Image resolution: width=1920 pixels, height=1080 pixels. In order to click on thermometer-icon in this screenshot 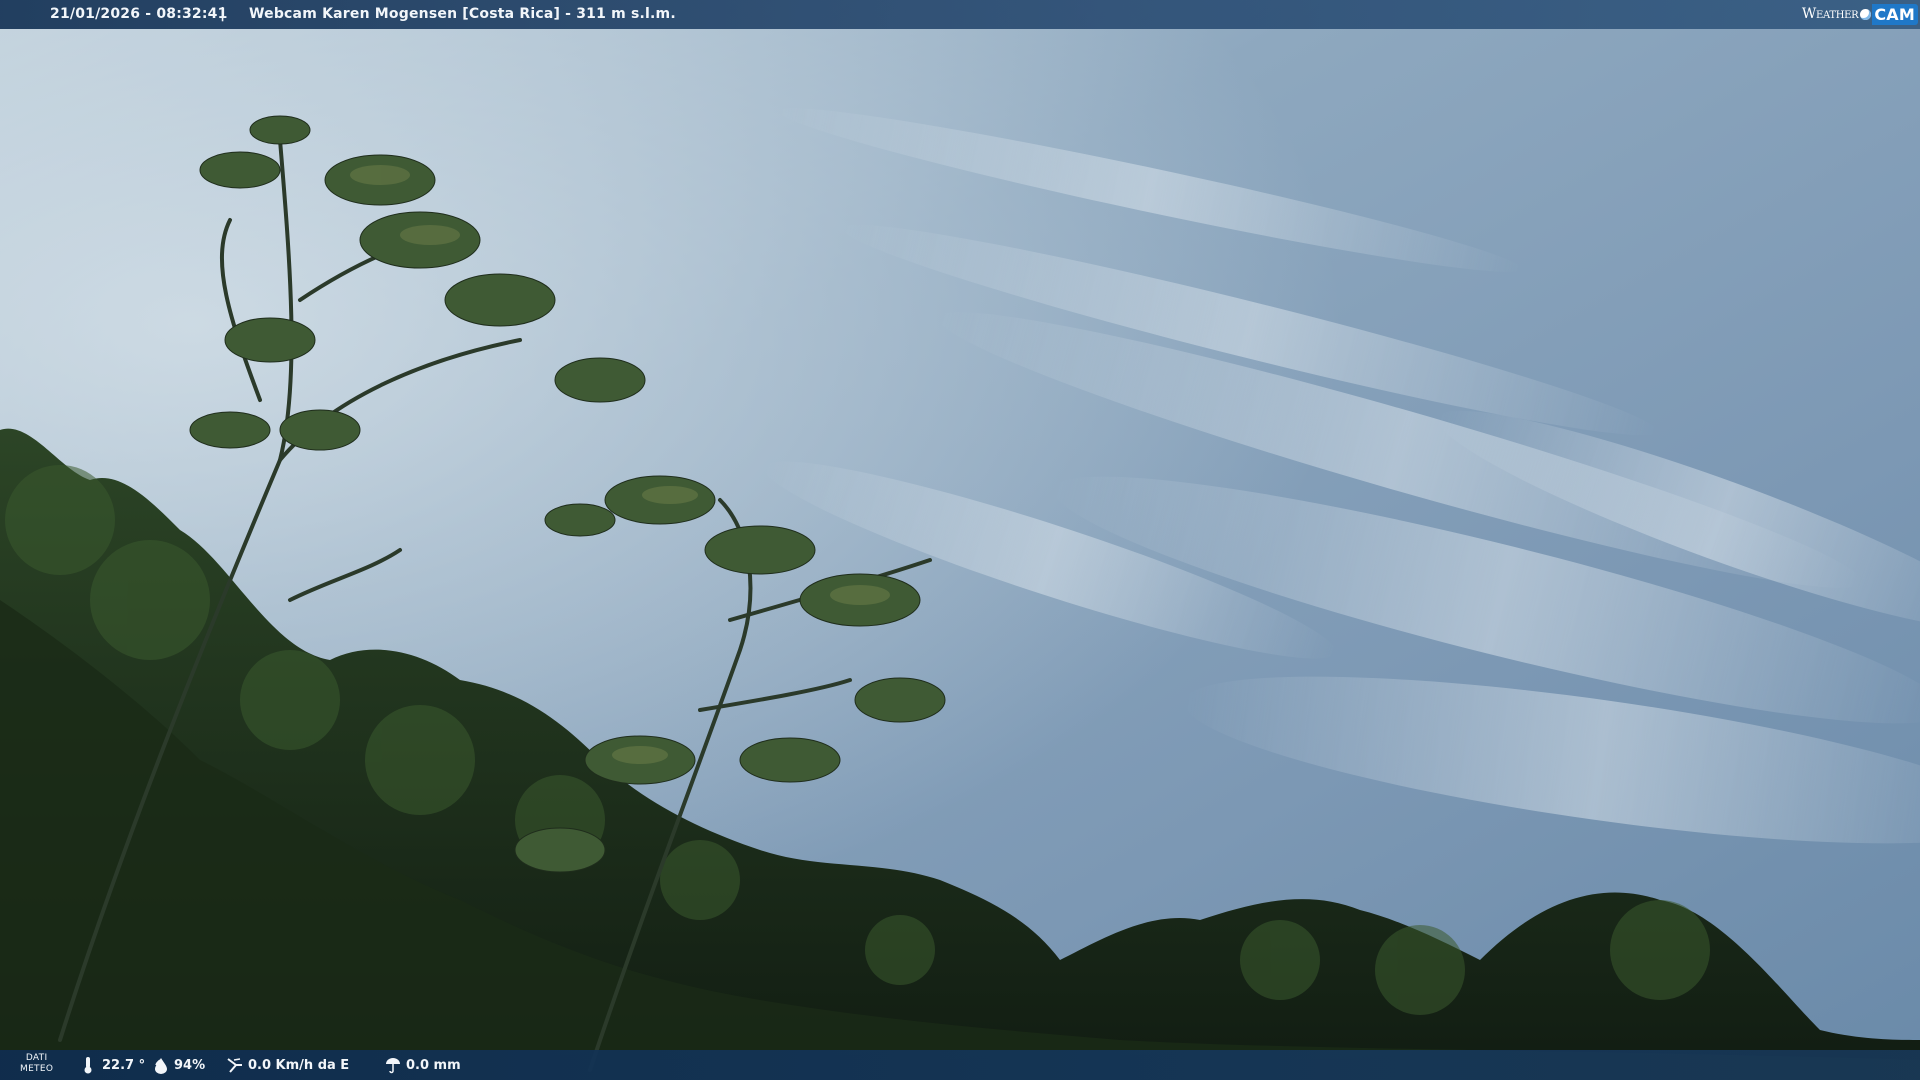, I will do `click(88, 1065)`.